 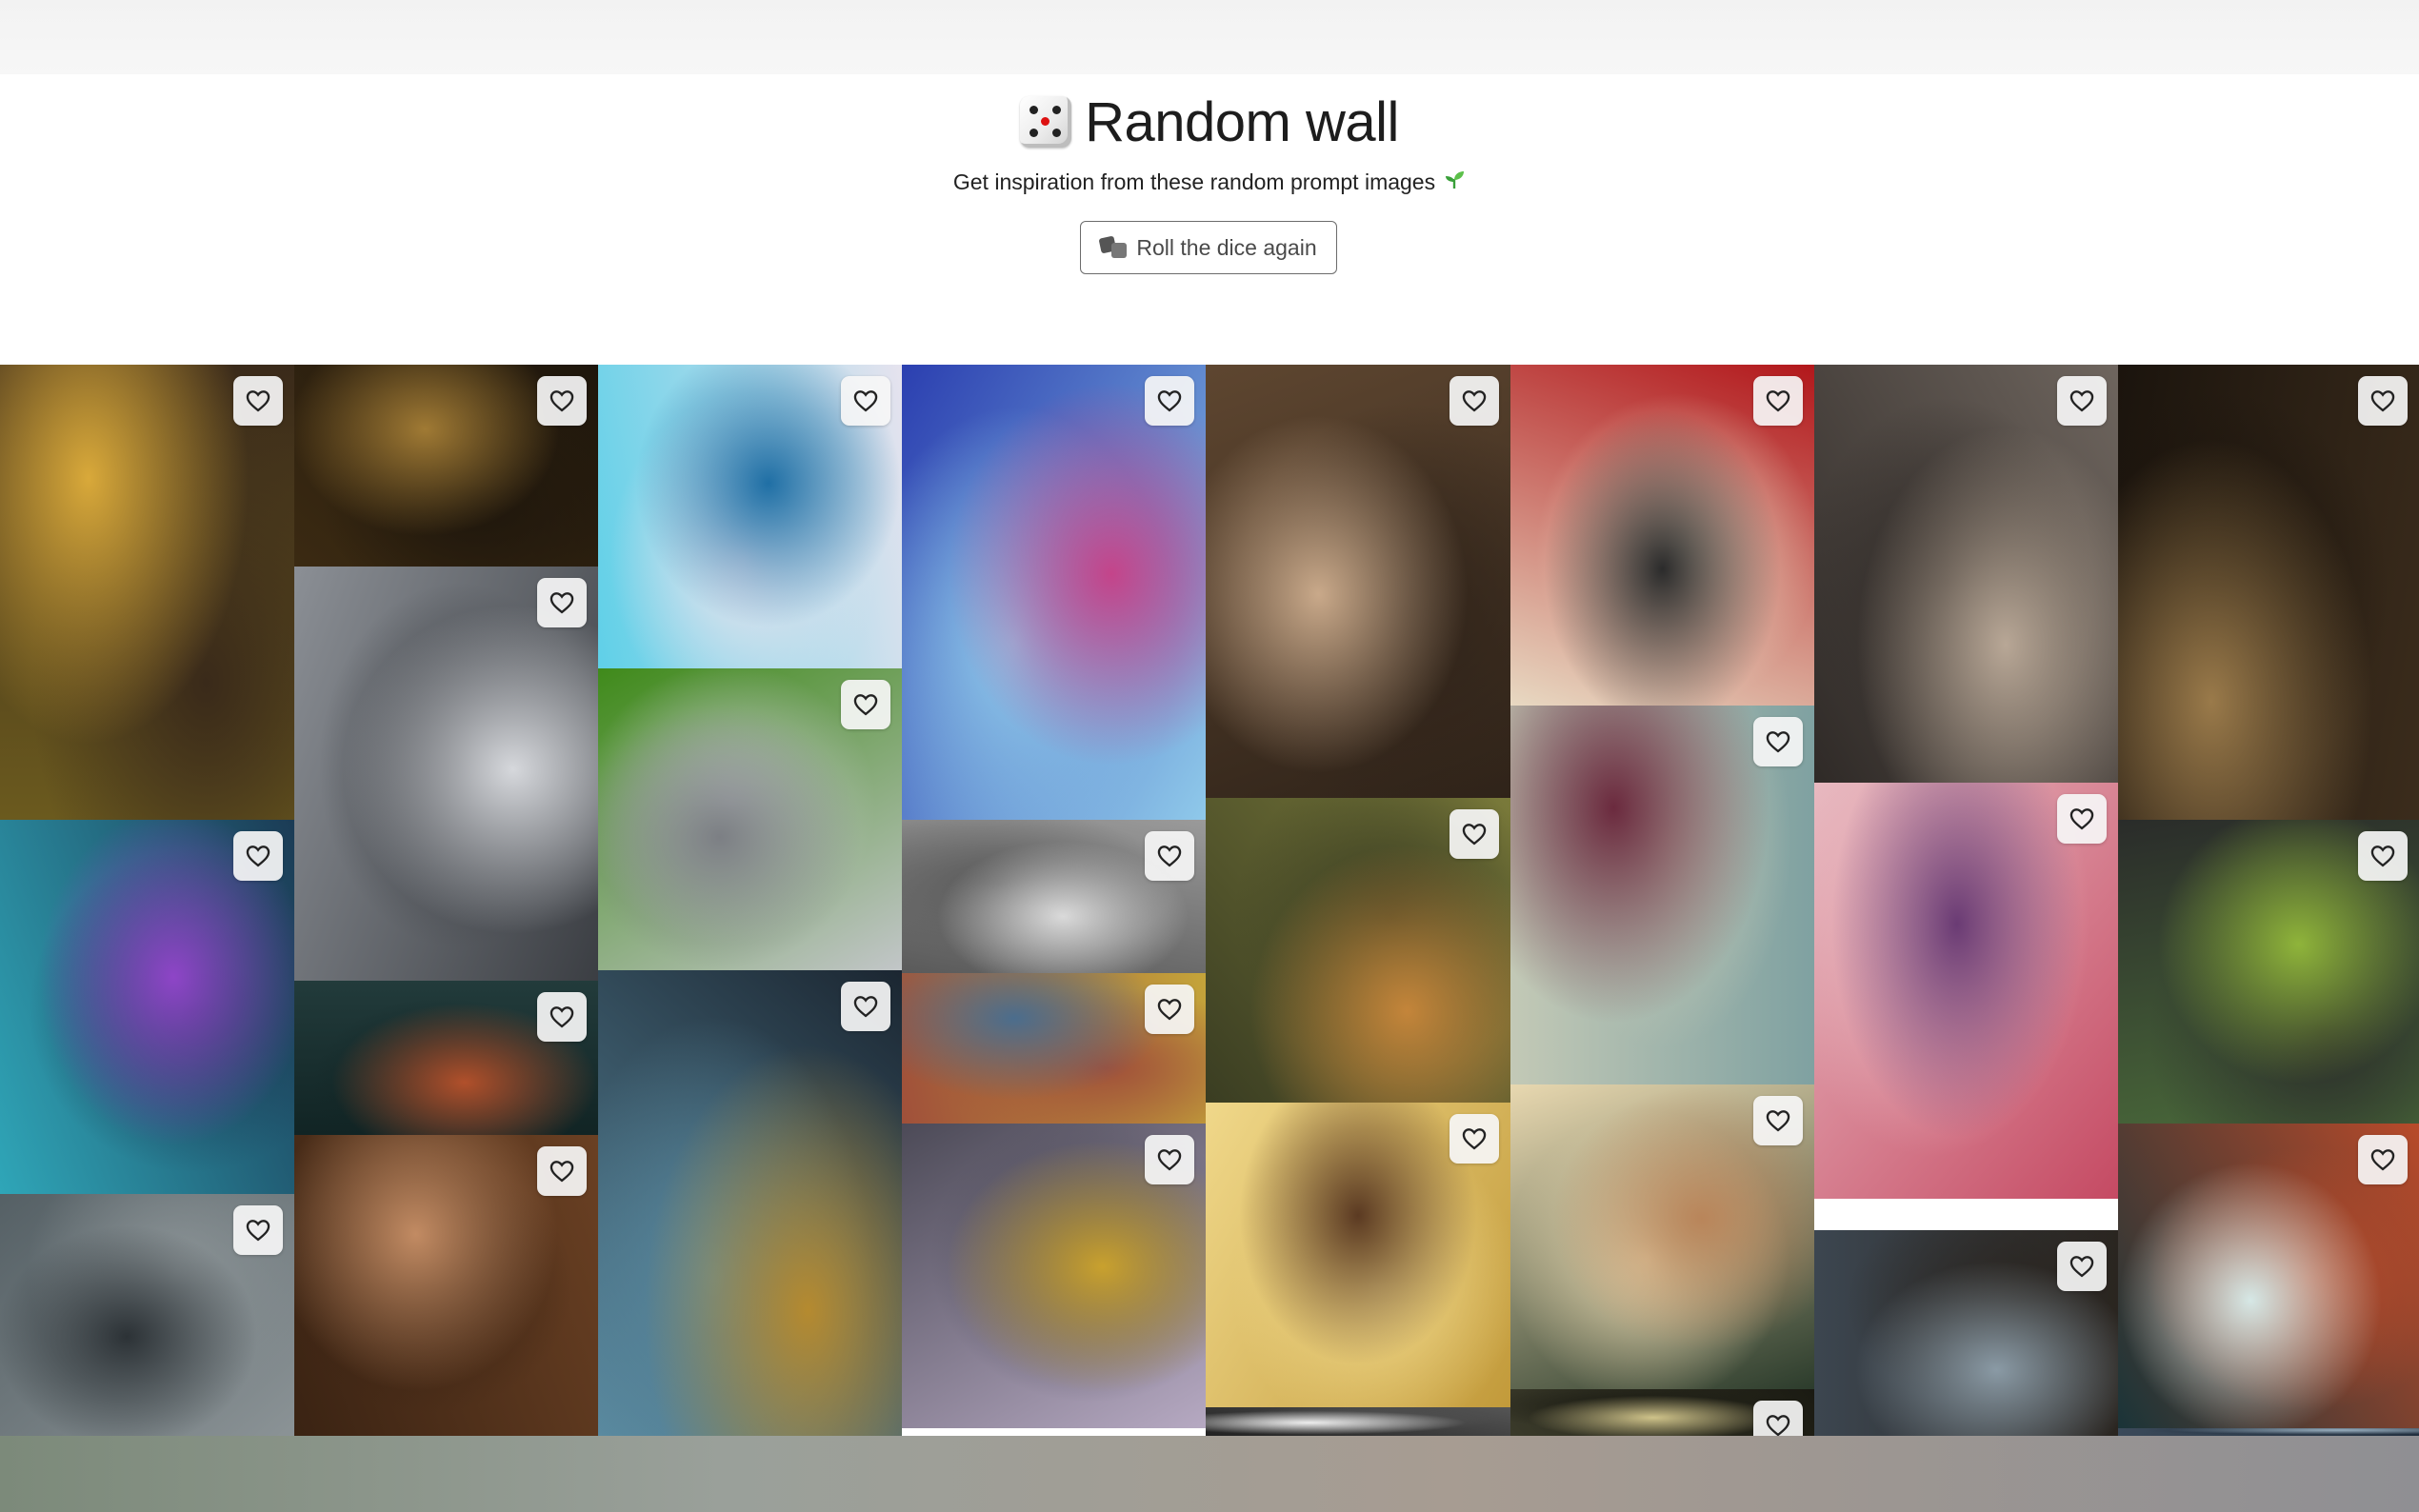 I want to click on roll-dice-button-label: Roll the dice again, so click(x=1226, y=247).